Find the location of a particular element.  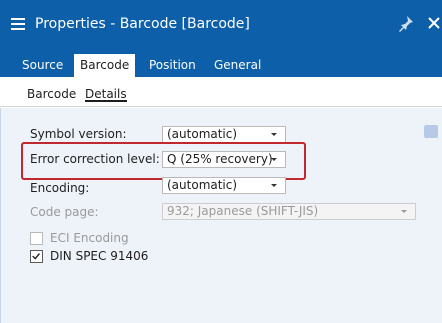

eci-encoding-label: ECI Encoding is located at coordinates (89, 238).